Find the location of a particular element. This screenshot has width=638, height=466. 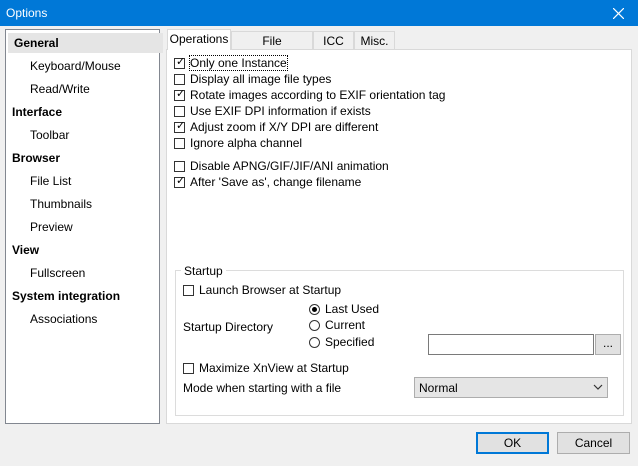

sidebar-item-label: Preview is located at coordinates (51, 227).